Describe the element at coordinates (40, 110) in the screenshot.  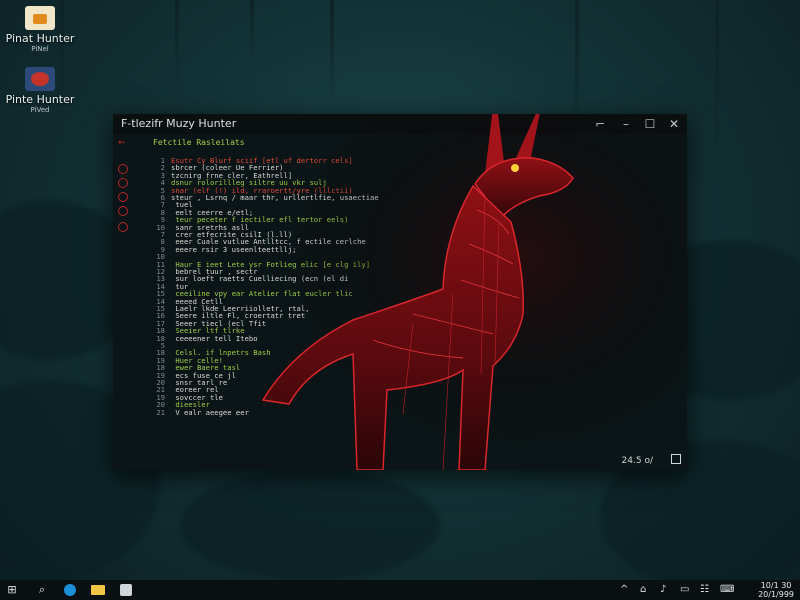
I see `desktop-icon-sublabel: PiVed` at that location.